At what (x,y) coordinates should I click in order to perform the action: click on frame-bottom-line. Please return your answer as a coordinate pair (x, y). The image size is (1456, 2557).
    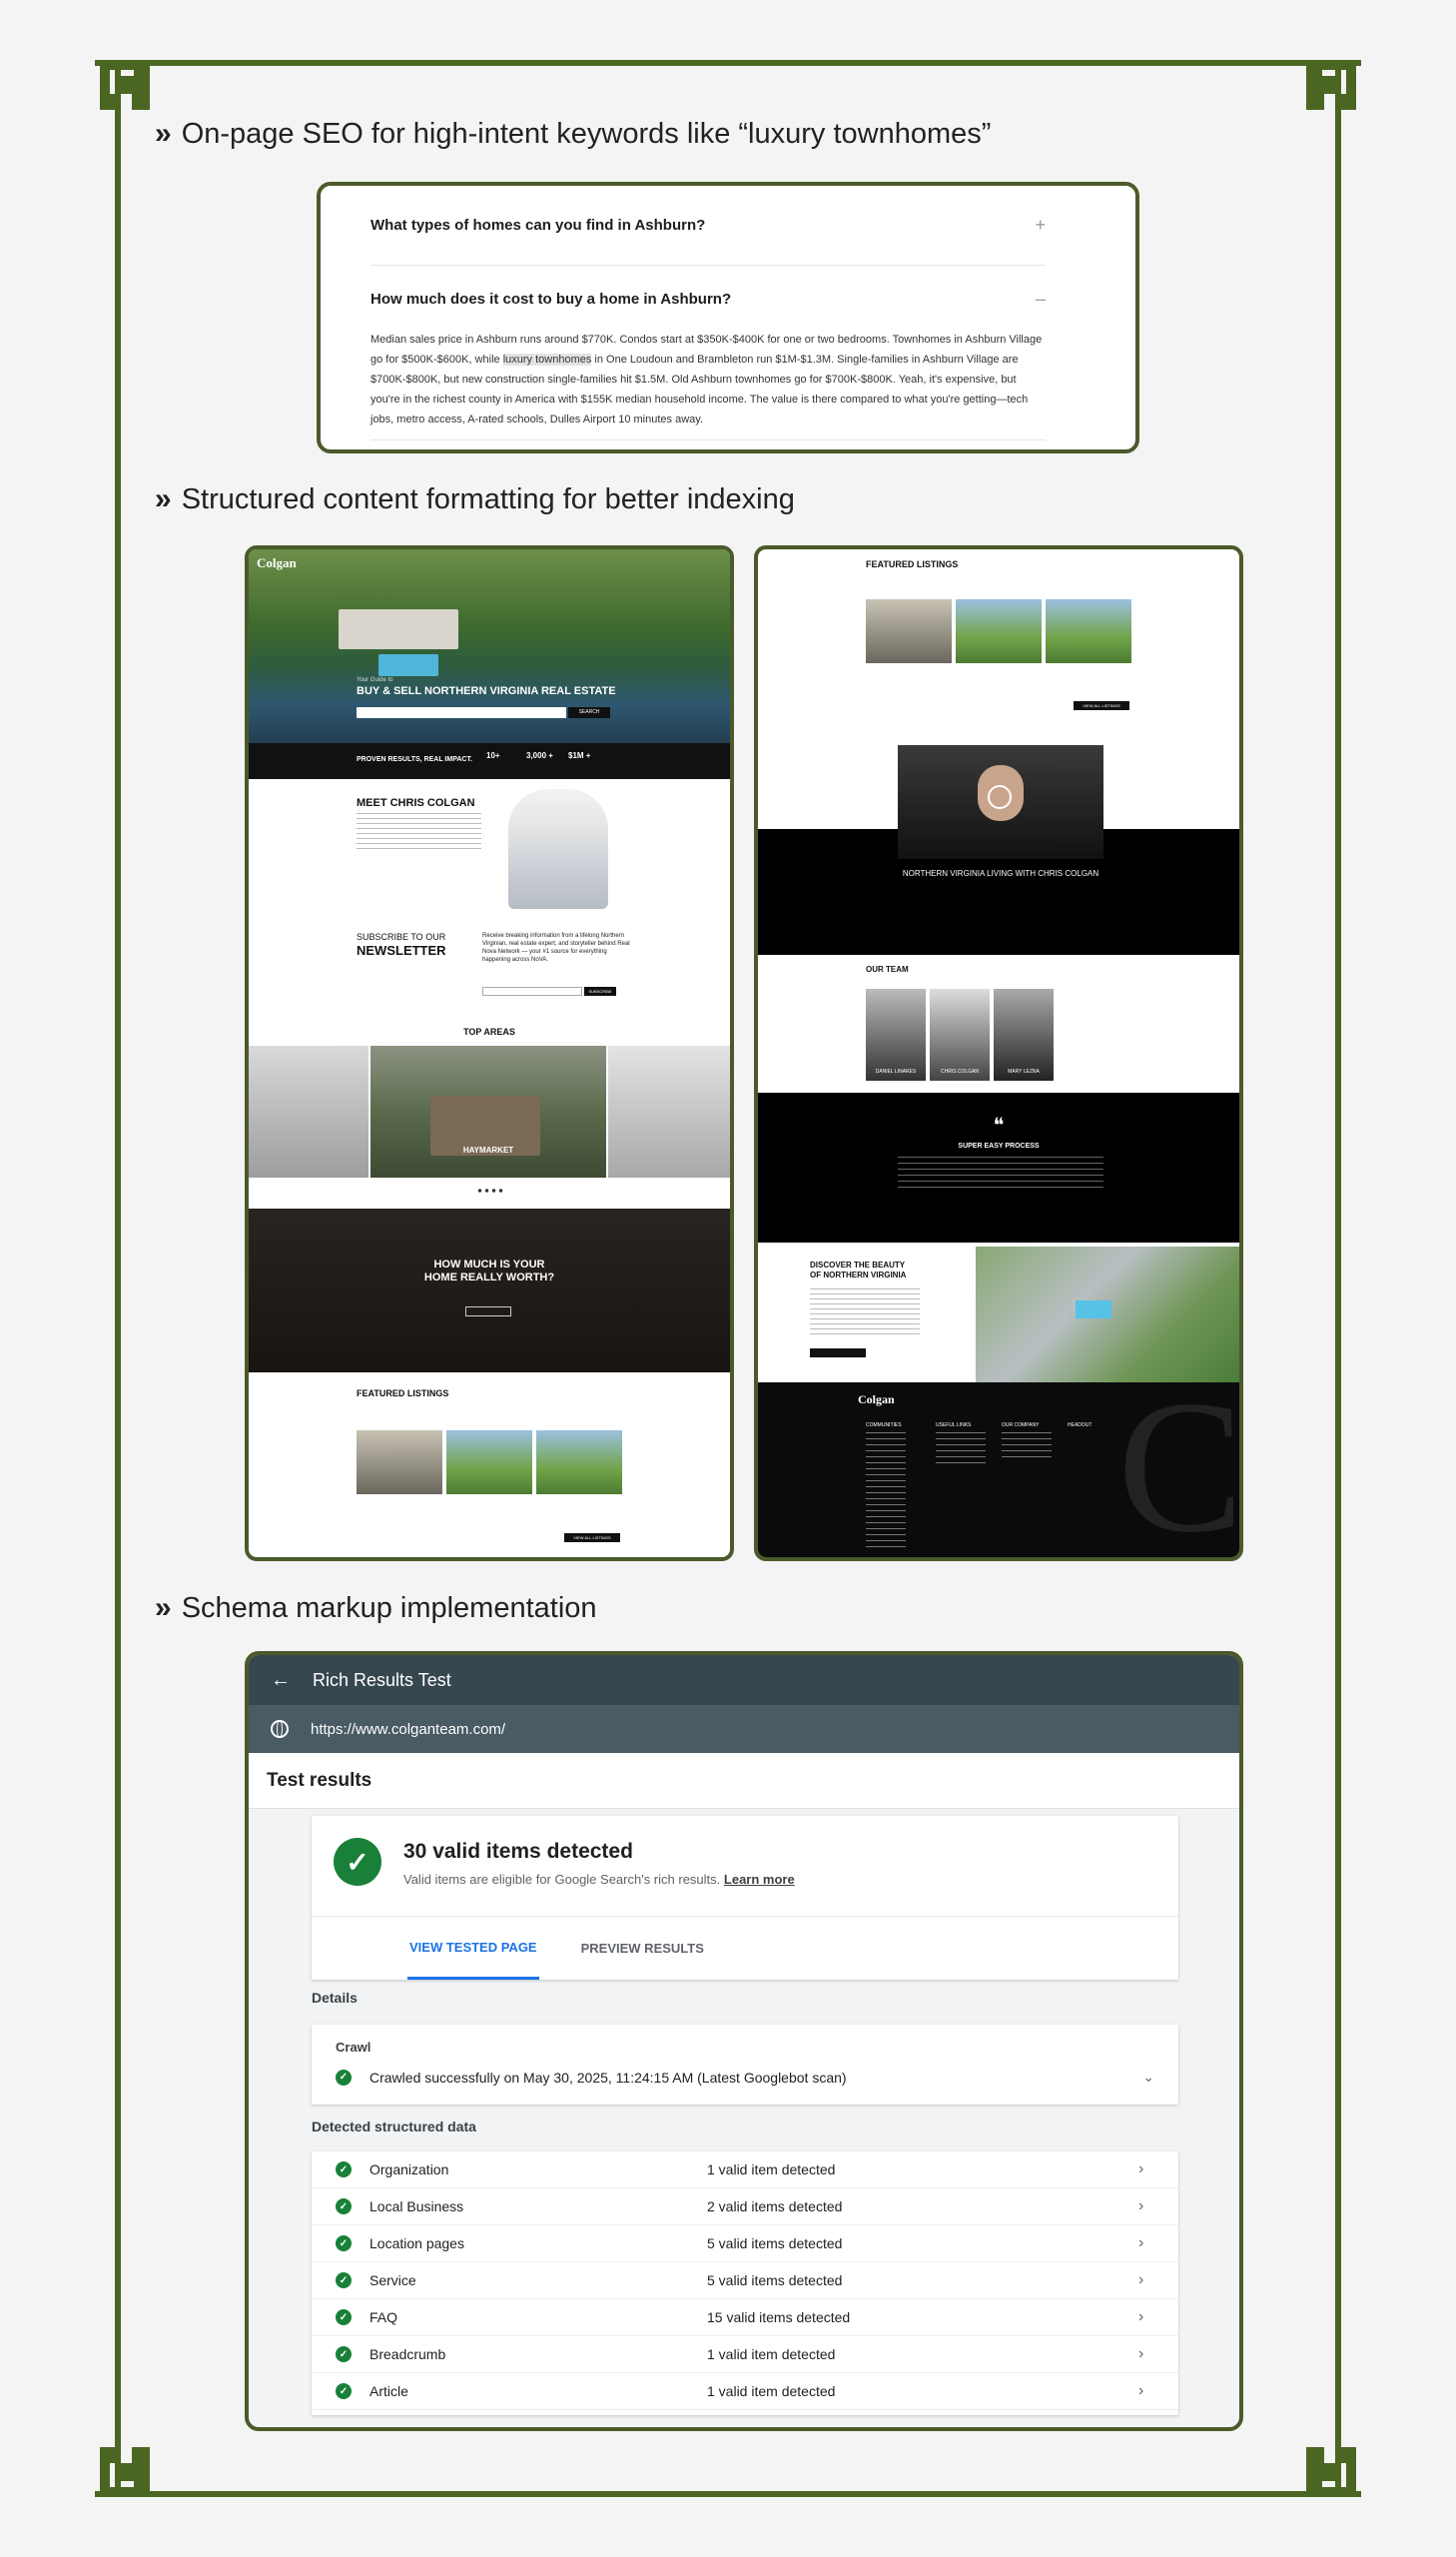
    Looking at the image, I should click on (728, 2494).